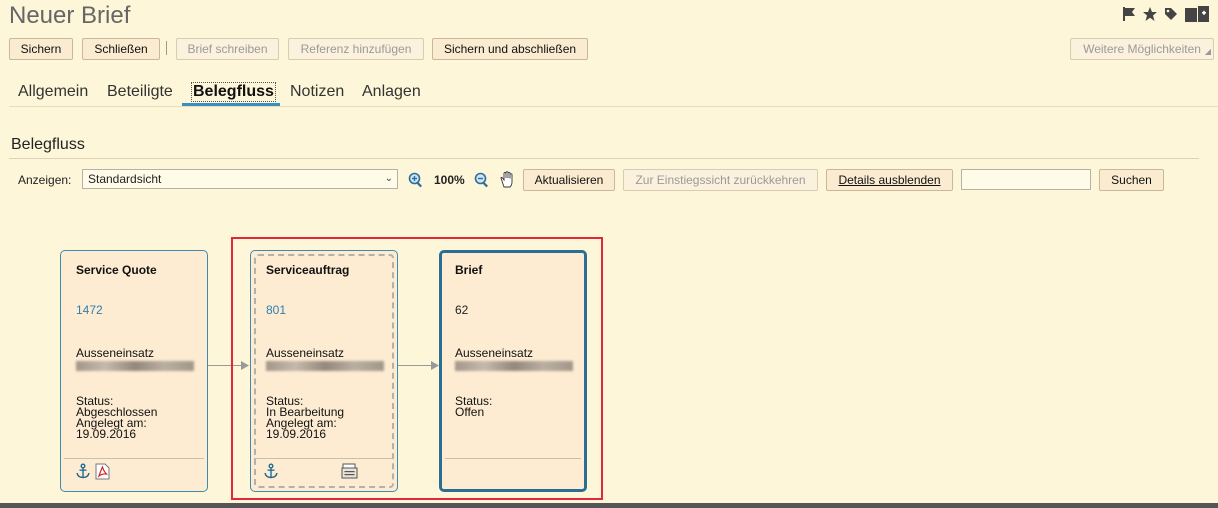  I want to click on zoom-level: 100%, so click(449, 180).